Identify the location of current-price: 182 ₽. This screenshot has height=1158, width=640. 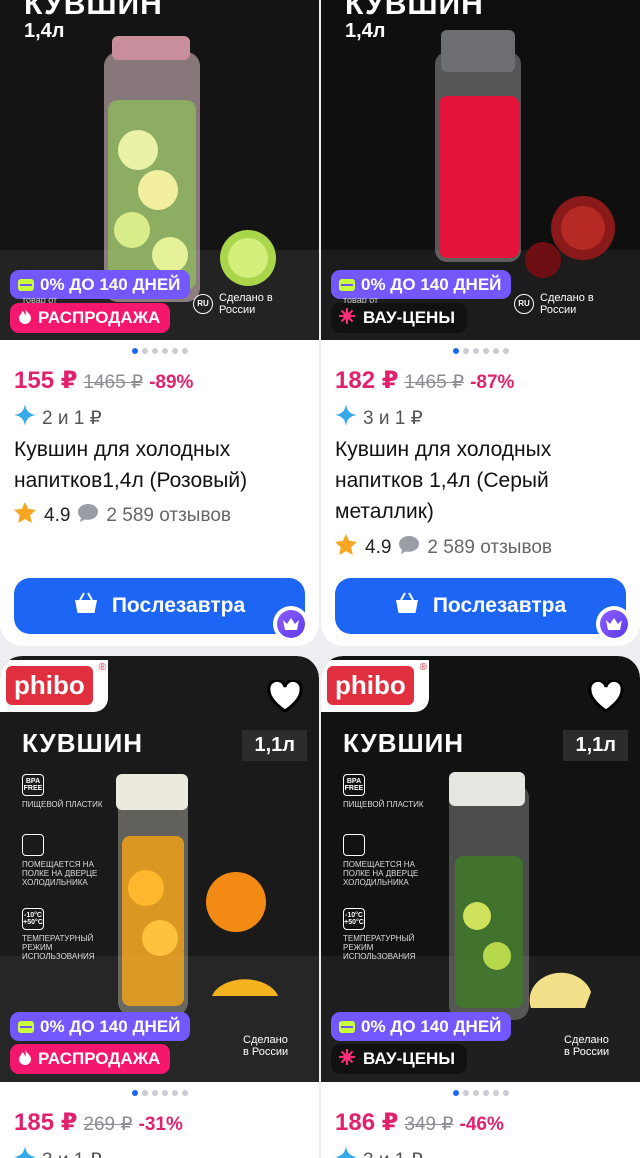
(367, 380).